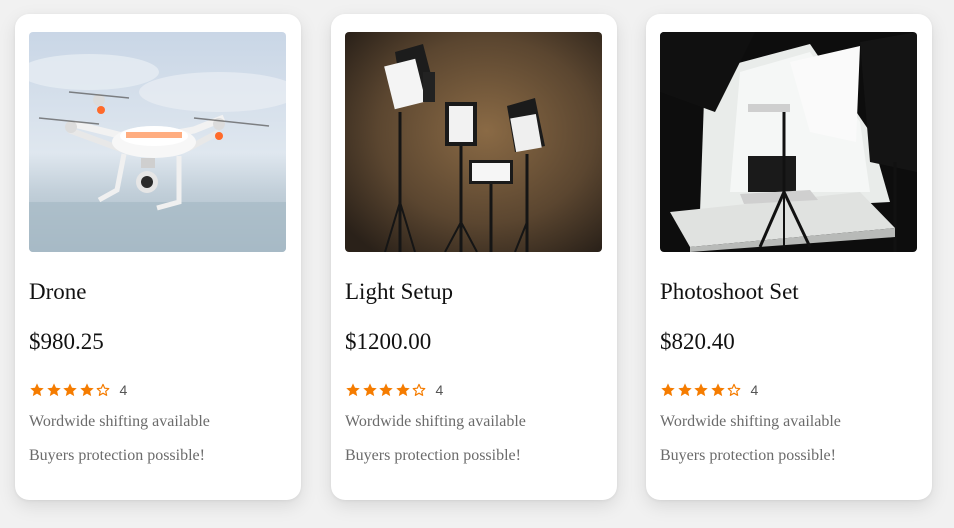 This screenshot has width=954, height=528. What do you see at coordinates (788, 142) in the screenshot?
I see `photoshoot-set-photo` at bounding box center [788, 142].